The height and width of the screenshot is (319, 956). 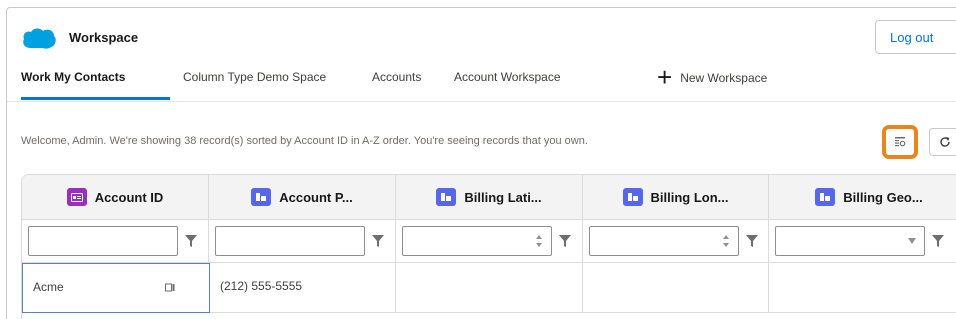 What do you see at coordinates (103, 241) in the screenshot?
I see `filter-input-account-id` at bounding box center [103, 241].